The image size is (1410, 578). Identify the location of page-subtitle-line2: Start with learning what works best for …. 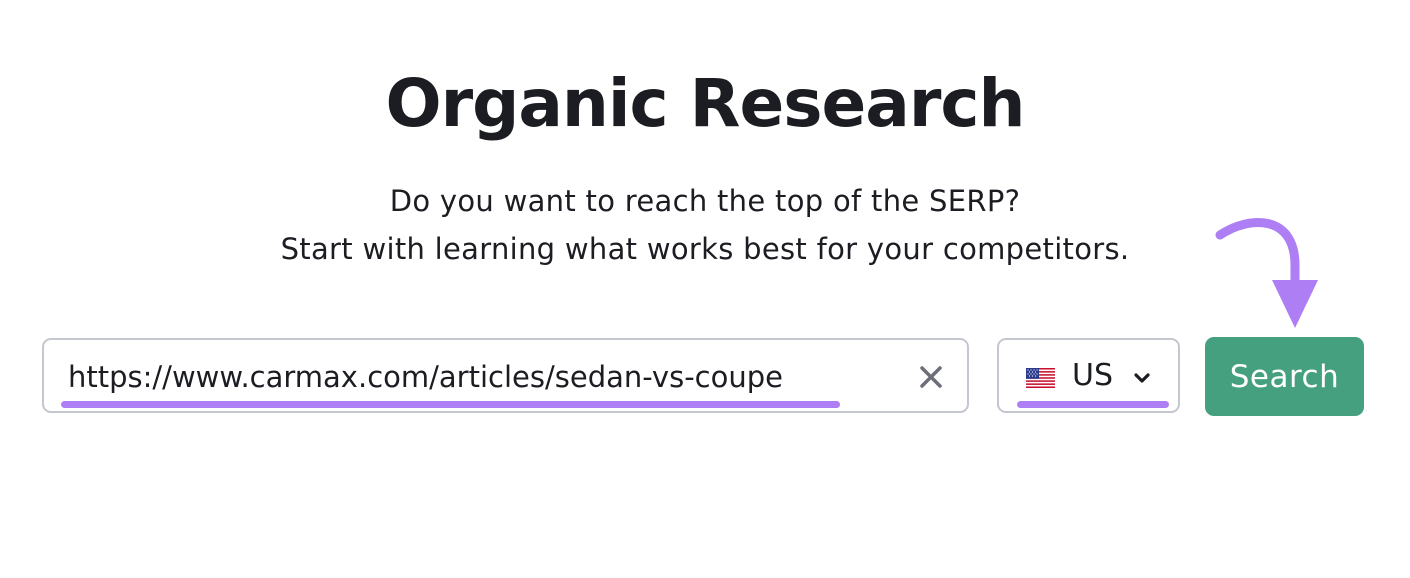
(705, 249).